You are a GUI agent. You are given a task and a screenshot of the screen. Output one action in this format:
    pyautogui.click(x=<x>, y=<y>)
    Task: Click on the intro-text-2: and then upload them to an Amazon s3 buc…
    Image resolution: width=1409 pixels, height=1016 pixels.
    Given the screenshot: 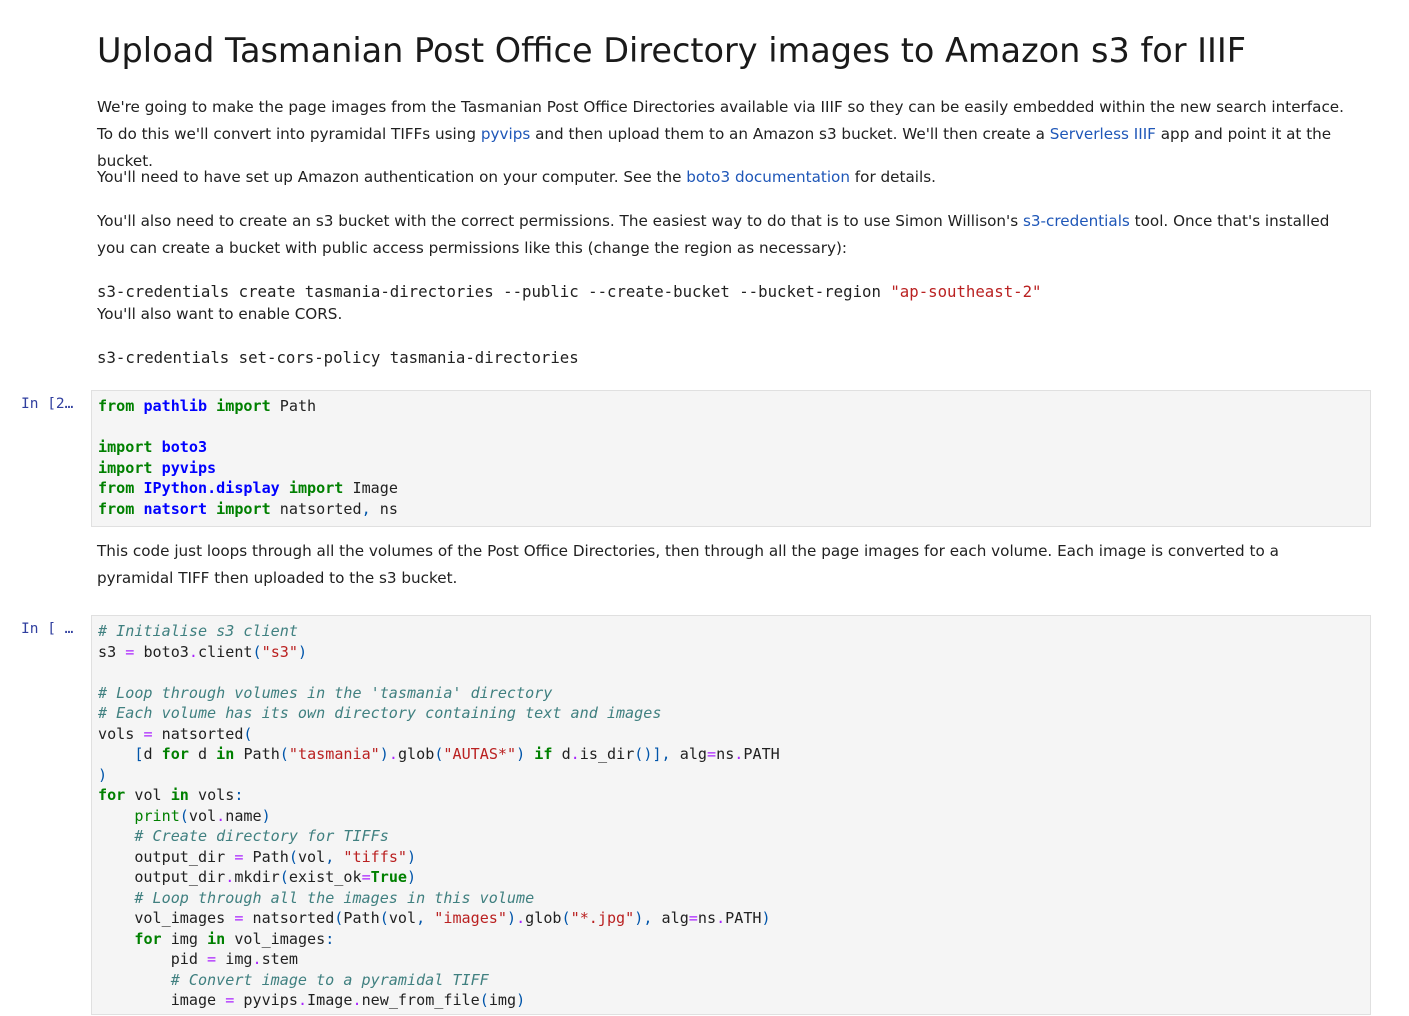 What is the action you would take?
    pyautogui.click(x=790, y=134)
    